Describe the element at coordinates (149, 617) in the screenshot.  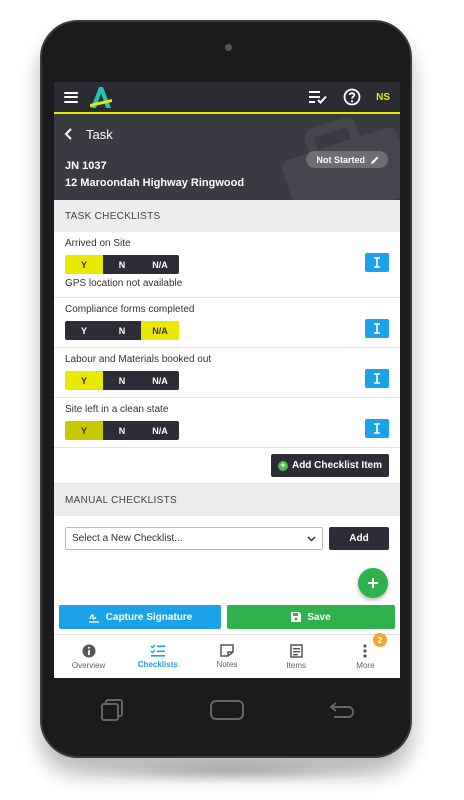
I see `capture-signature-label: Capture Signature` at that location.